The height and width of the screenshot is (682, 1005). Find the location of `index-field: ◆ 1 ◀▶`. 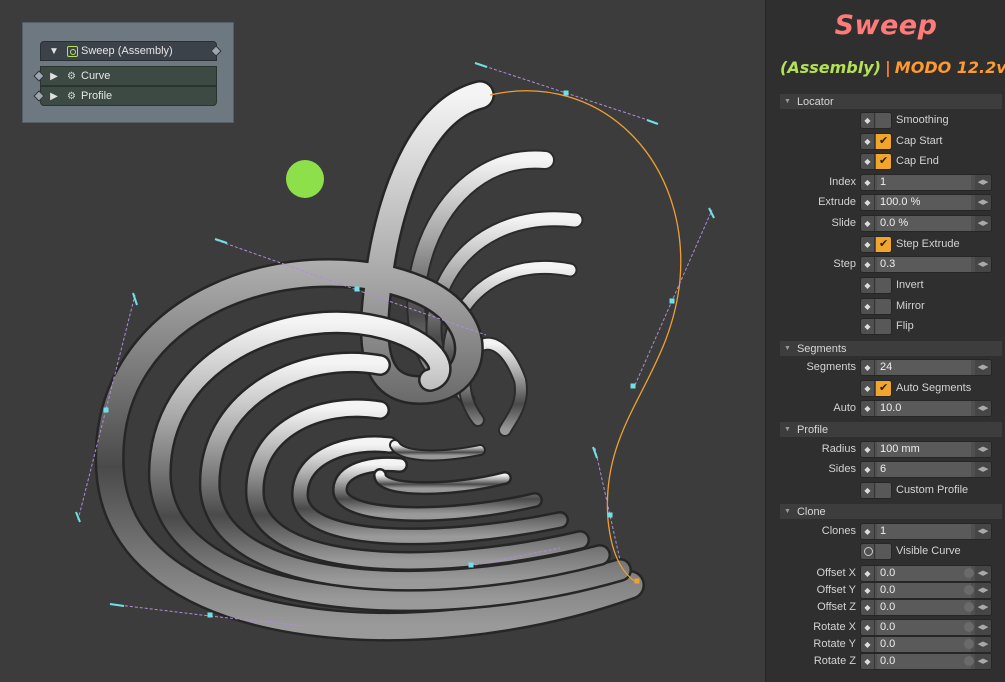

index-field: ◆ 1 ◀▶ is located at coordinates (926, 182).